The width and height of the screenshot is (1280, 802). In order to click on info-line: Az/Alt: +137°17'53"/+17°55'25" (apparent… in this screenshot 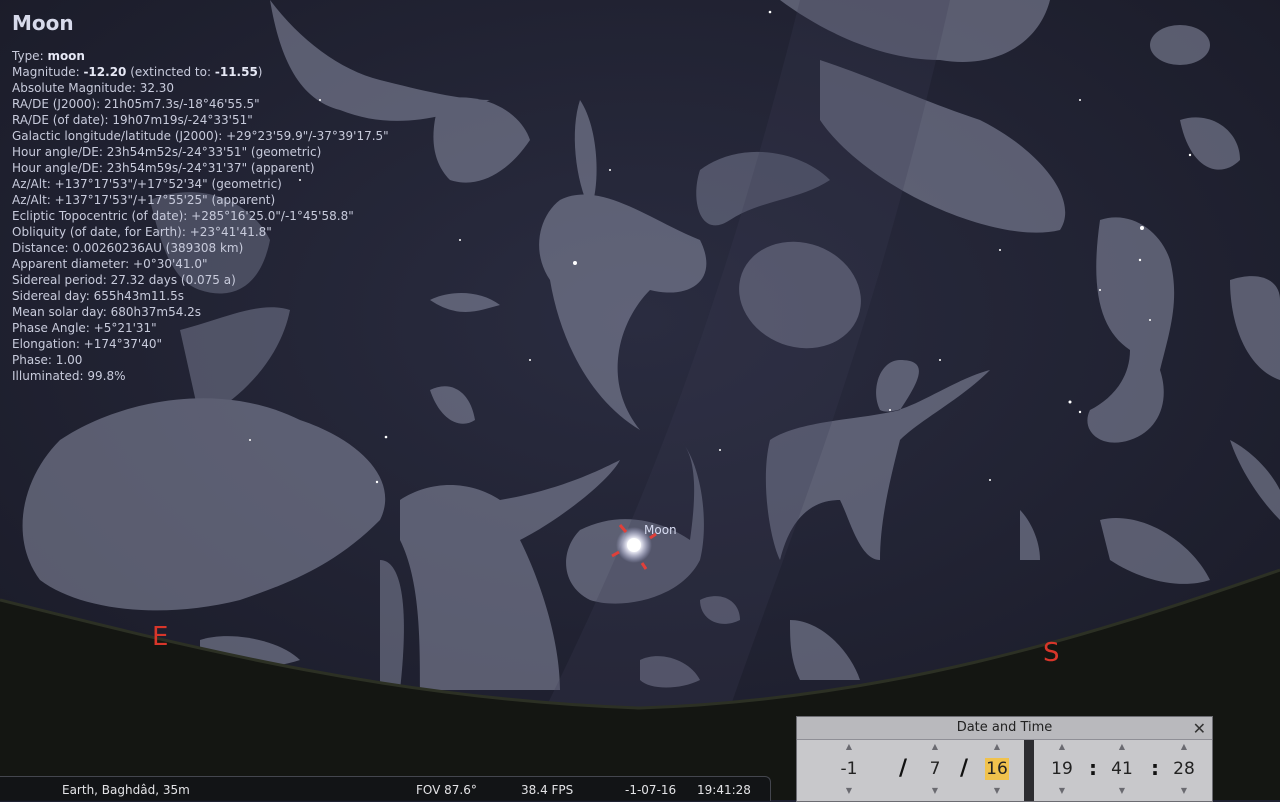, I will do `click(144, 200)`.